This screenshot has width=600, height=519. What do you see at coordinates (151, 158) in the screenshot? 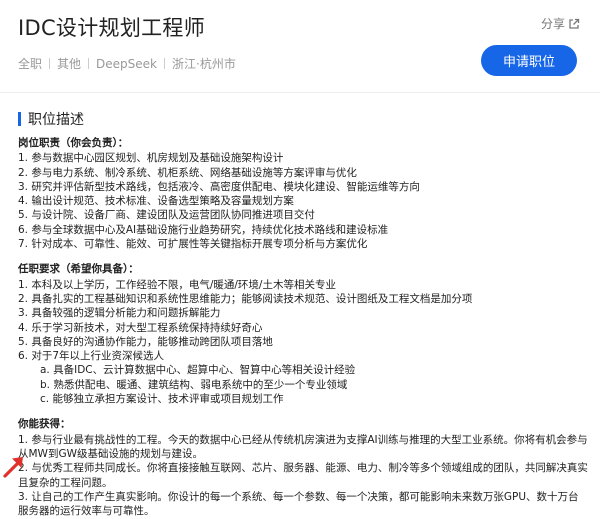
I see `list-item: 1. 参与数据中心园区规划、机房规划及基础设施架构设计` at bounding box center [151, 158].